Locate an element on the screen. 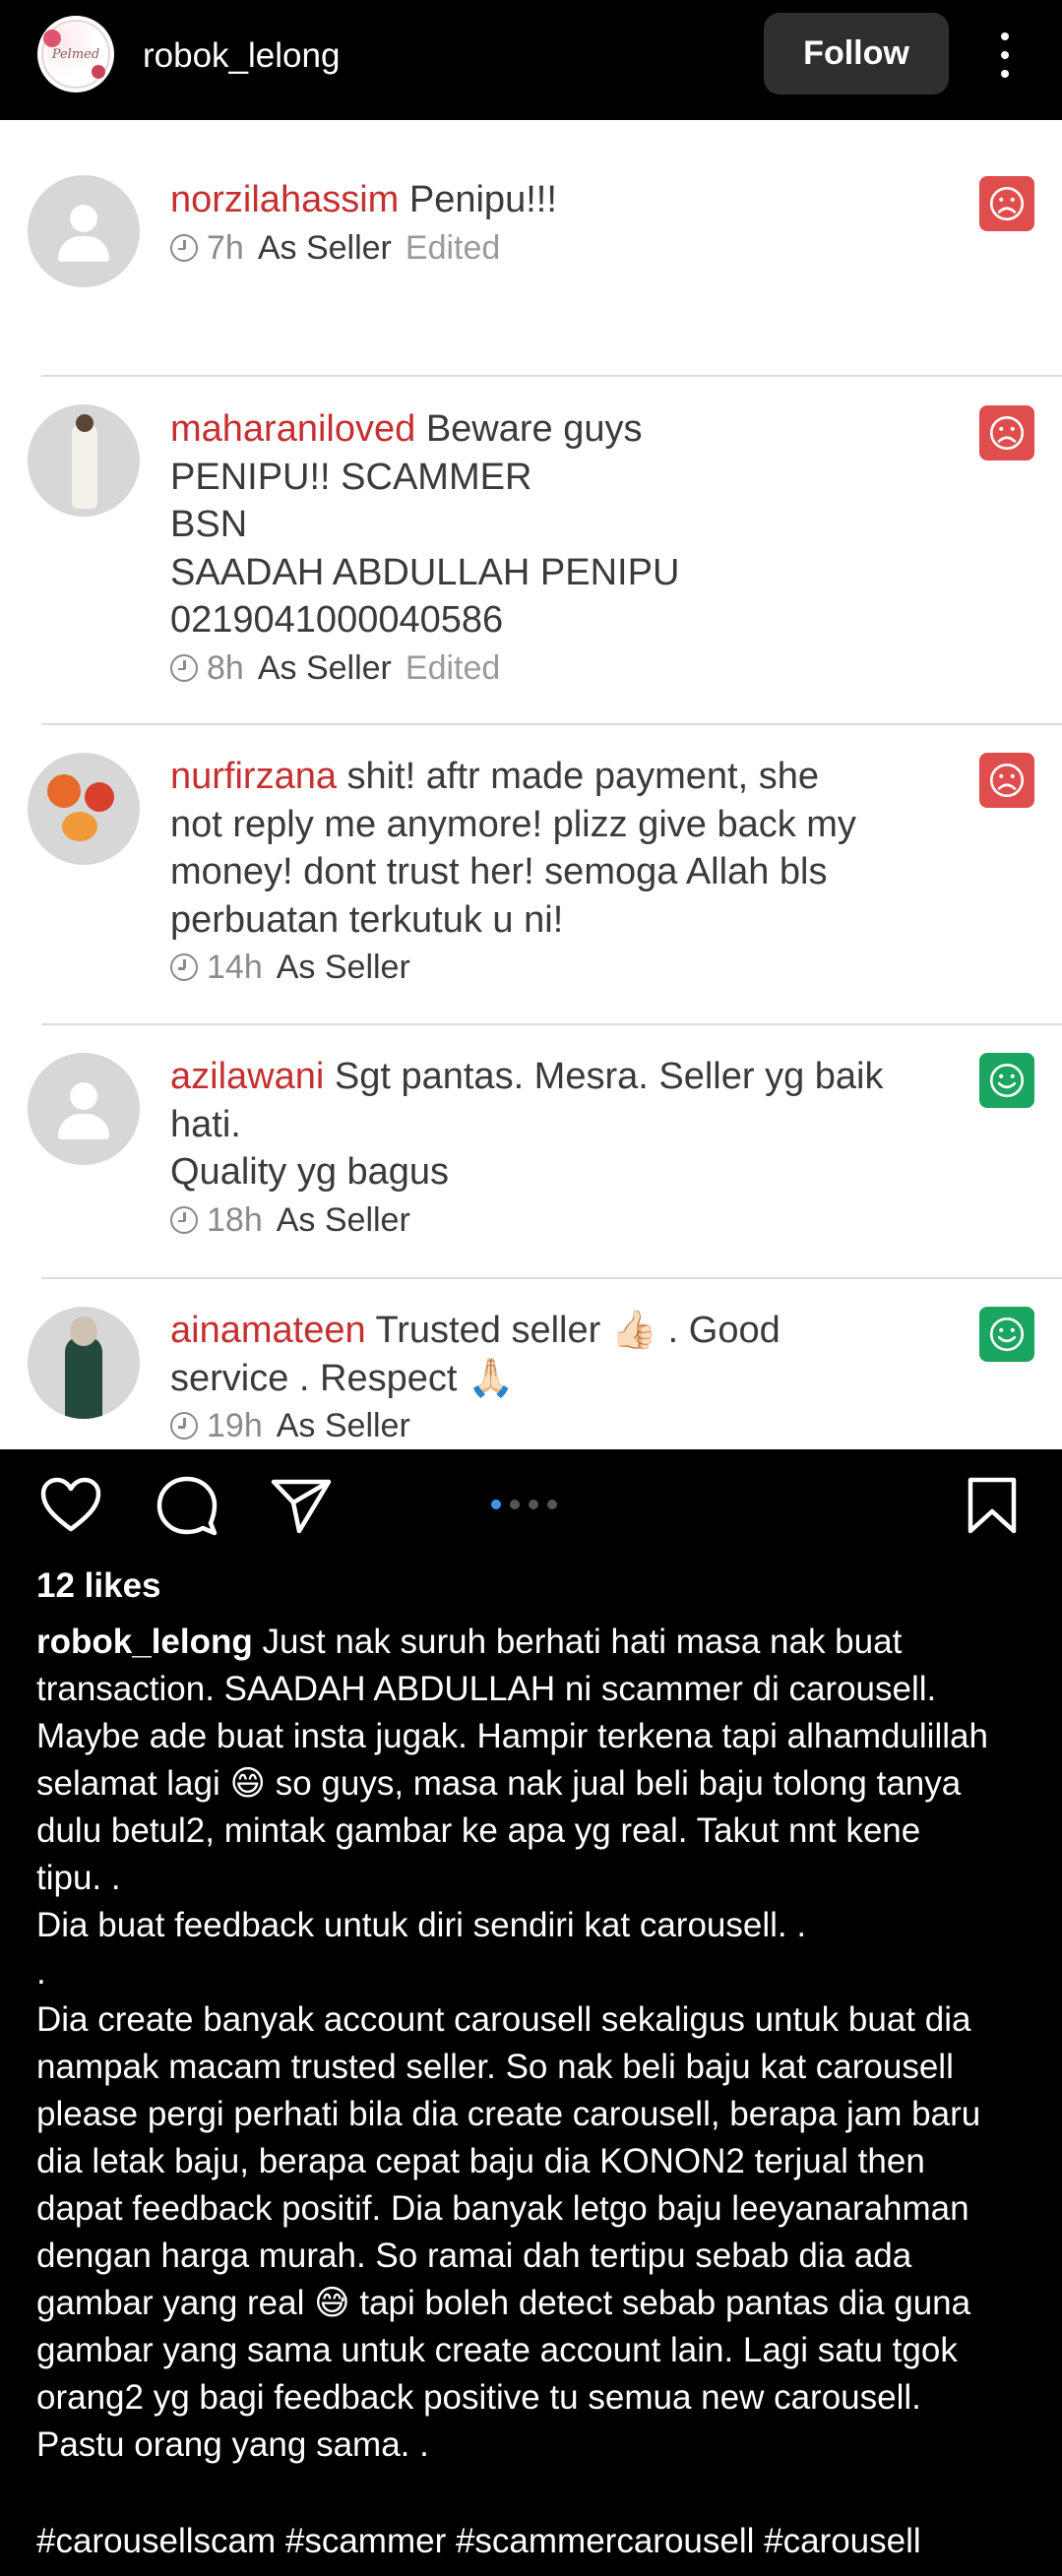 This screenshot has height=2576, width=1062. review-text: service . Respect 🙏🏻 is located at coordinates (342, 1378).